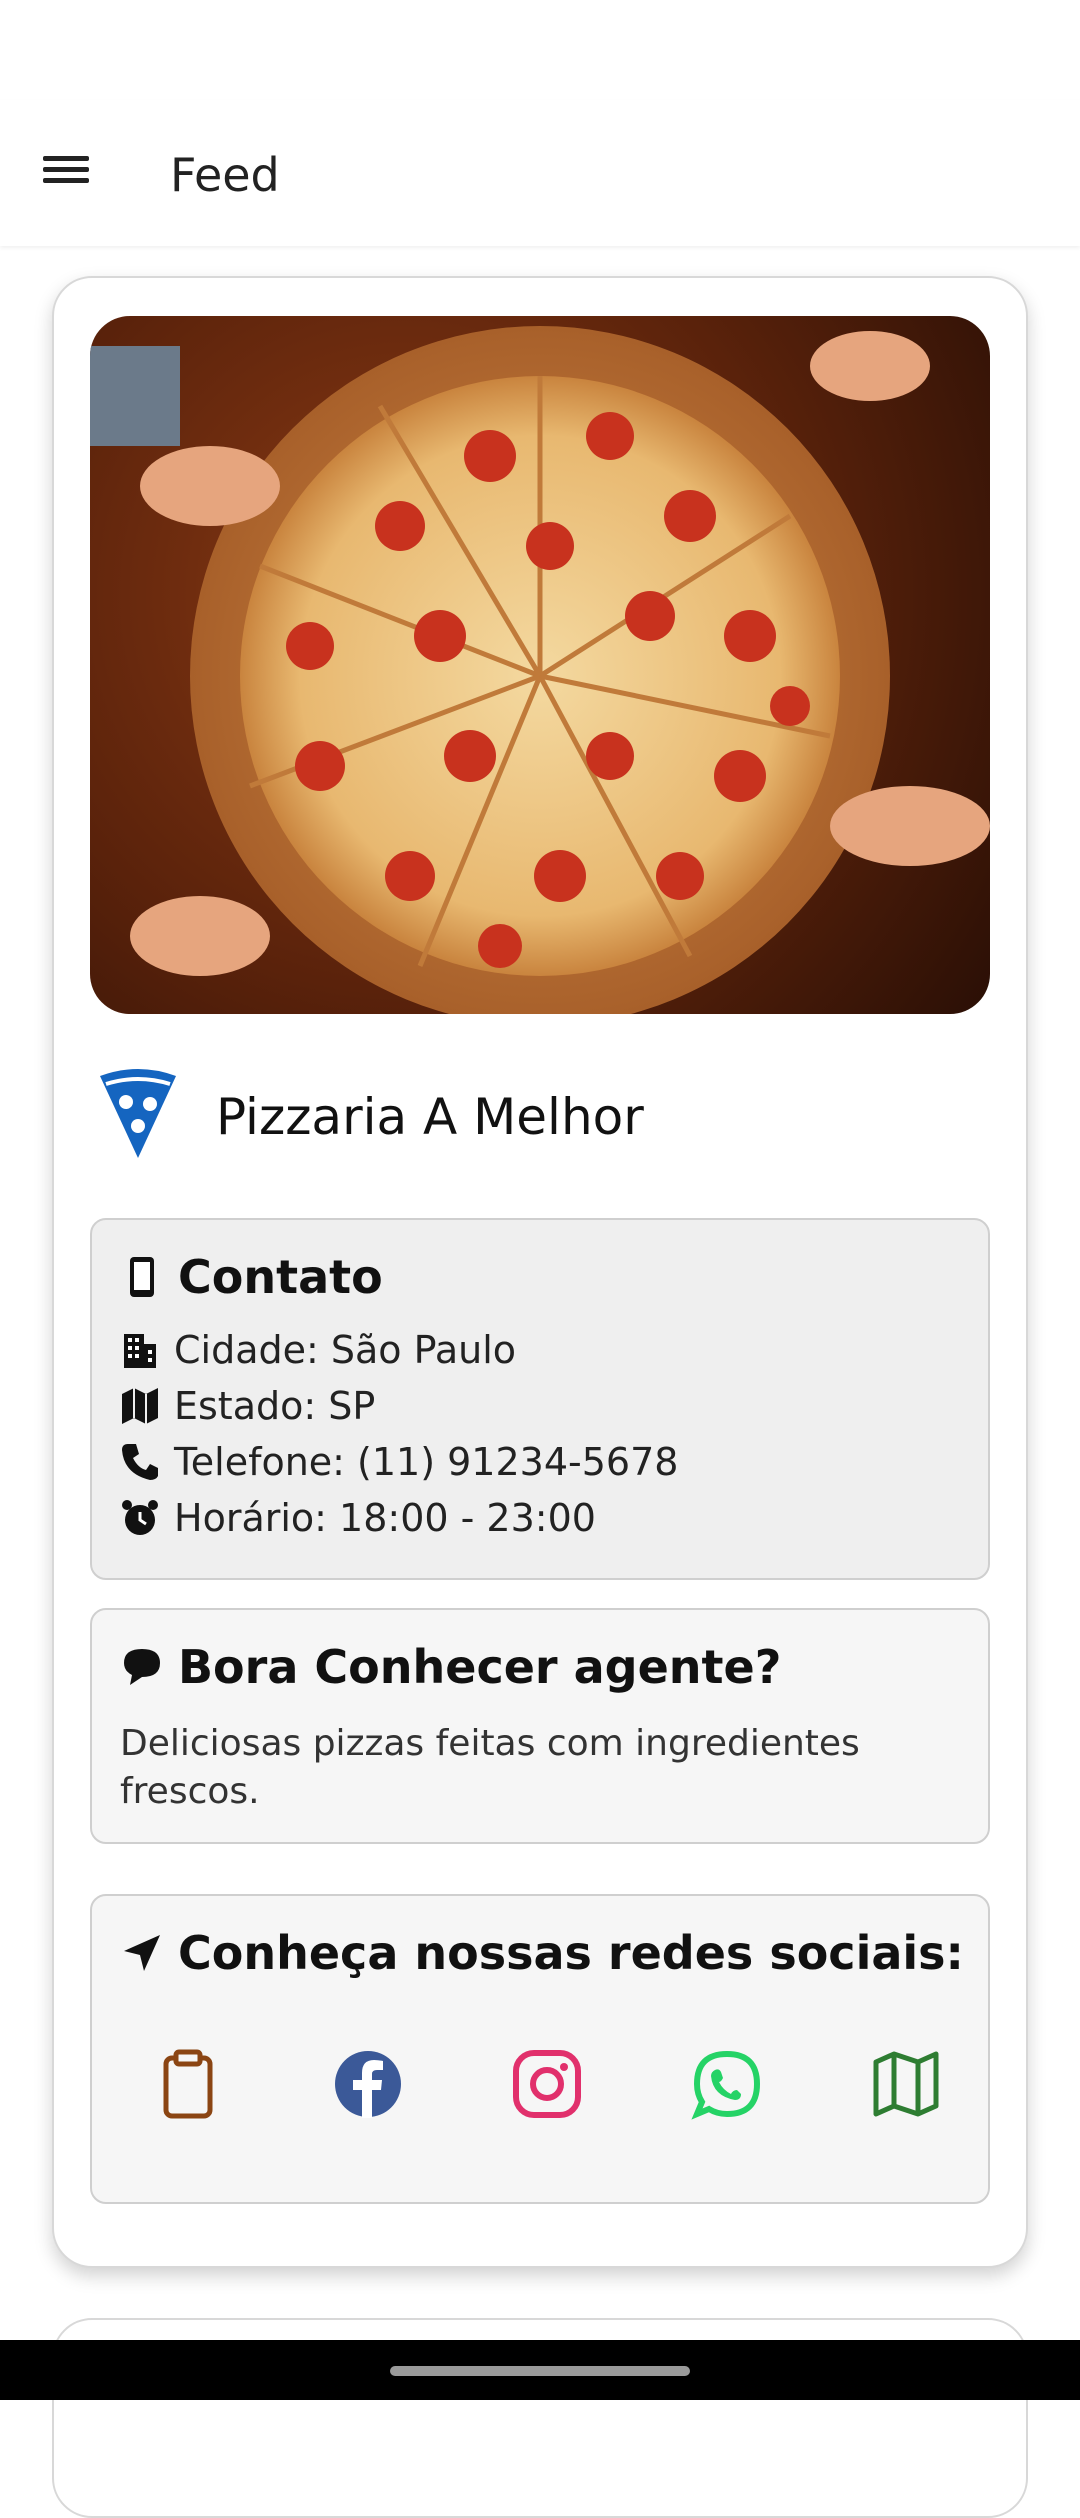  I want to click on phone-device-icon, so click(142, 1277).